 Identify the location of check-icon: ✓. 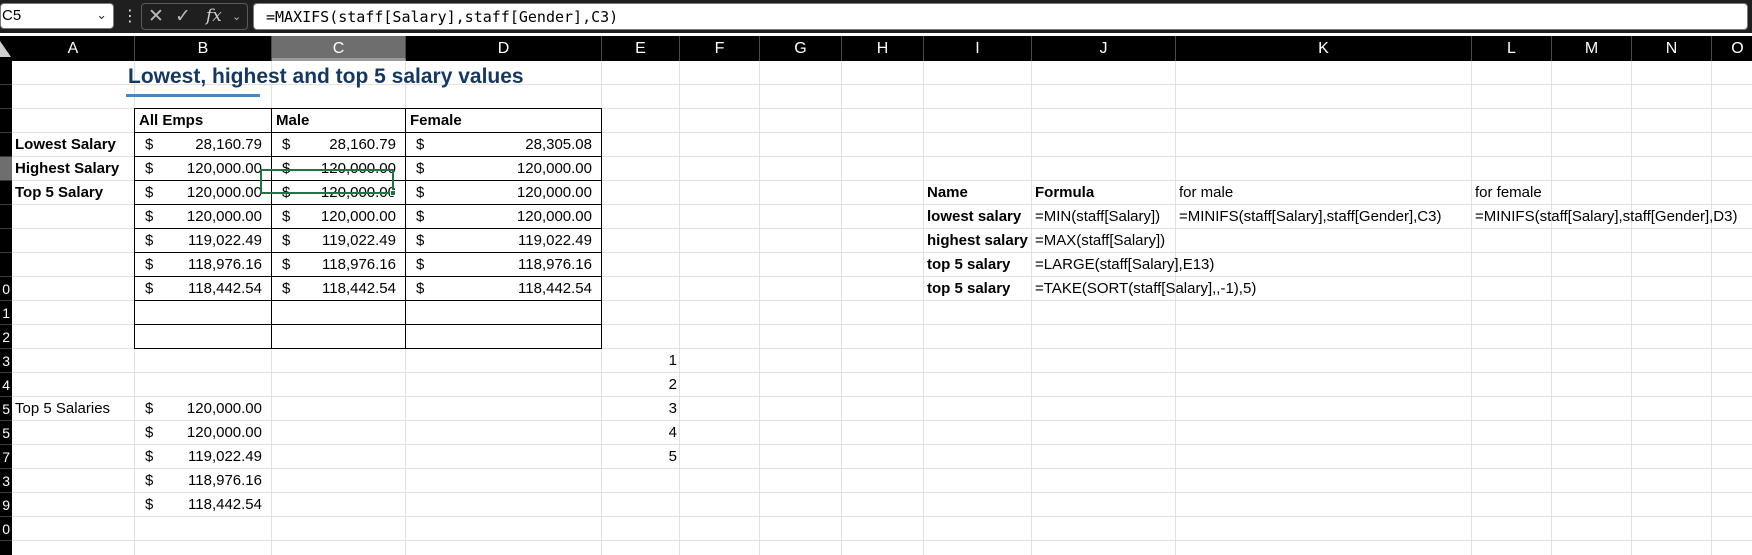
(183, 16).